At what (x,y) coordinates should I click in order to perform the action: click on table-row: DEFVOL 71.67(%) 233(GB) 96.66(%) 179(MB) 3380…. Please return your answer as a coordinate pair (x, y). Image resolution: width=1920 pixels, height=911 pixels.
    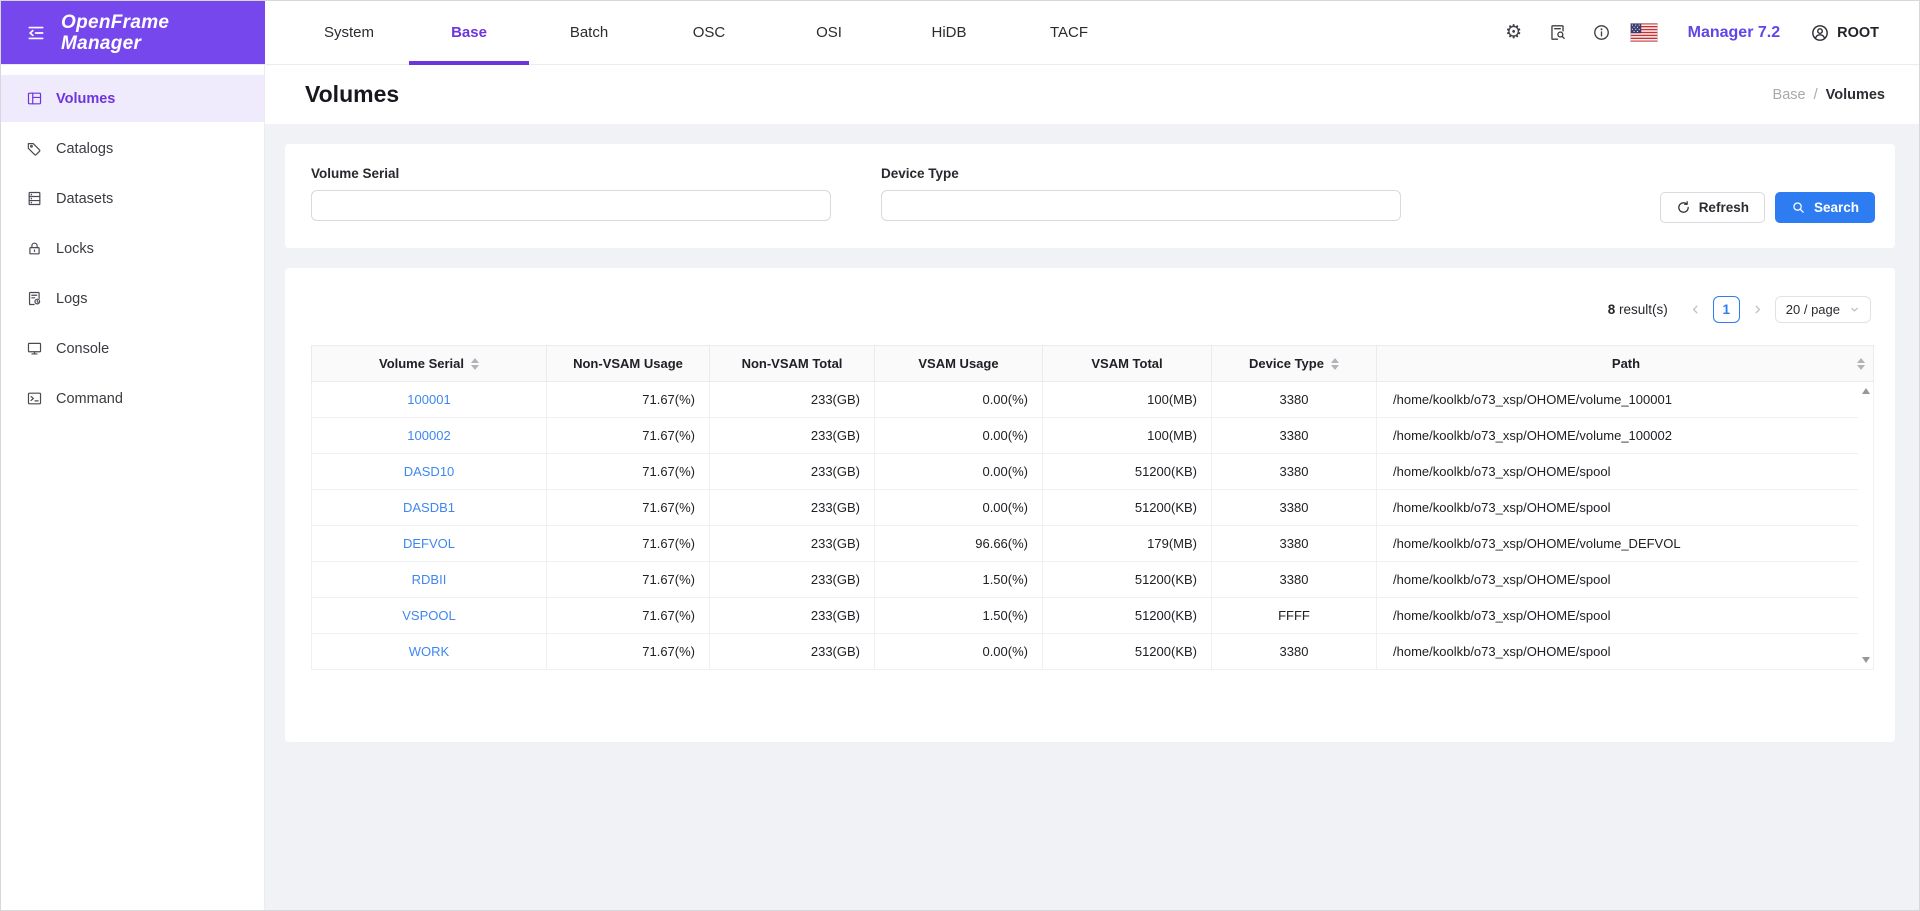
    Looking at the image, I should click on (1085, 544).